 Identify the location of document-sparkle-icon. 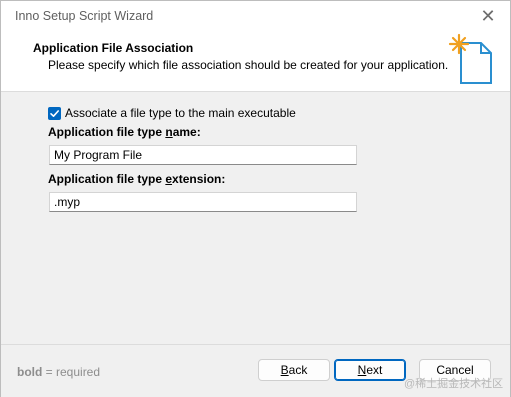
(470, 58).